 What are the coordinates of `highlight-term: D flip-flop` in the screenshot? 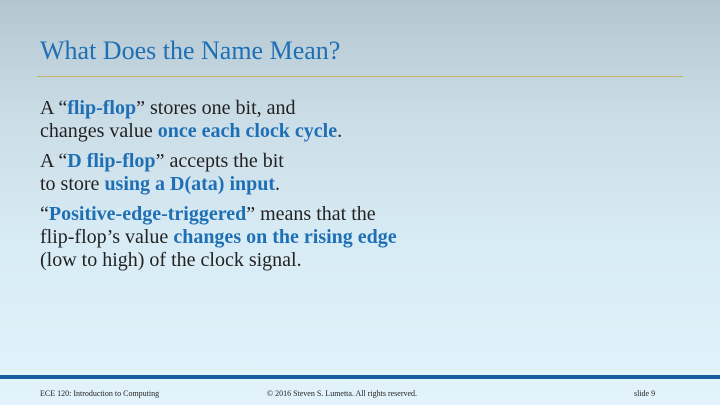 It's located at (111, 161).